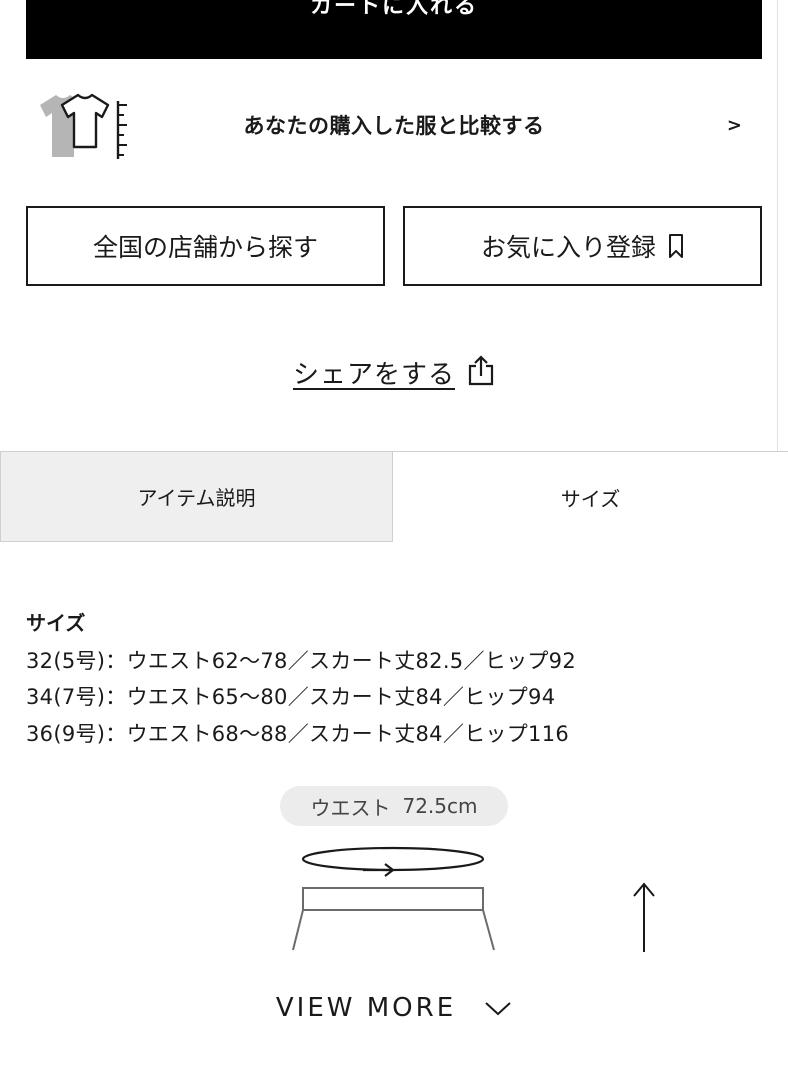 This screenshot has height=1080, width=788. What do you see at coordinates (644, 917) in the screenshot?
I see `arrow-up-icon` at bounding box center [644, 917].